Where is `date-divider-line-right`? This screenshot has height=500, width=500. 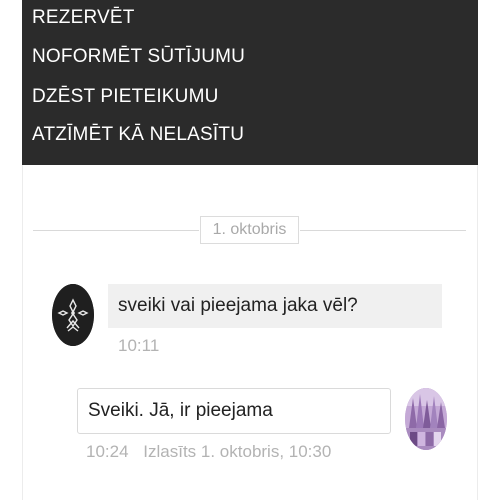
date-divider-line-right is located at coordinates (383, 230).